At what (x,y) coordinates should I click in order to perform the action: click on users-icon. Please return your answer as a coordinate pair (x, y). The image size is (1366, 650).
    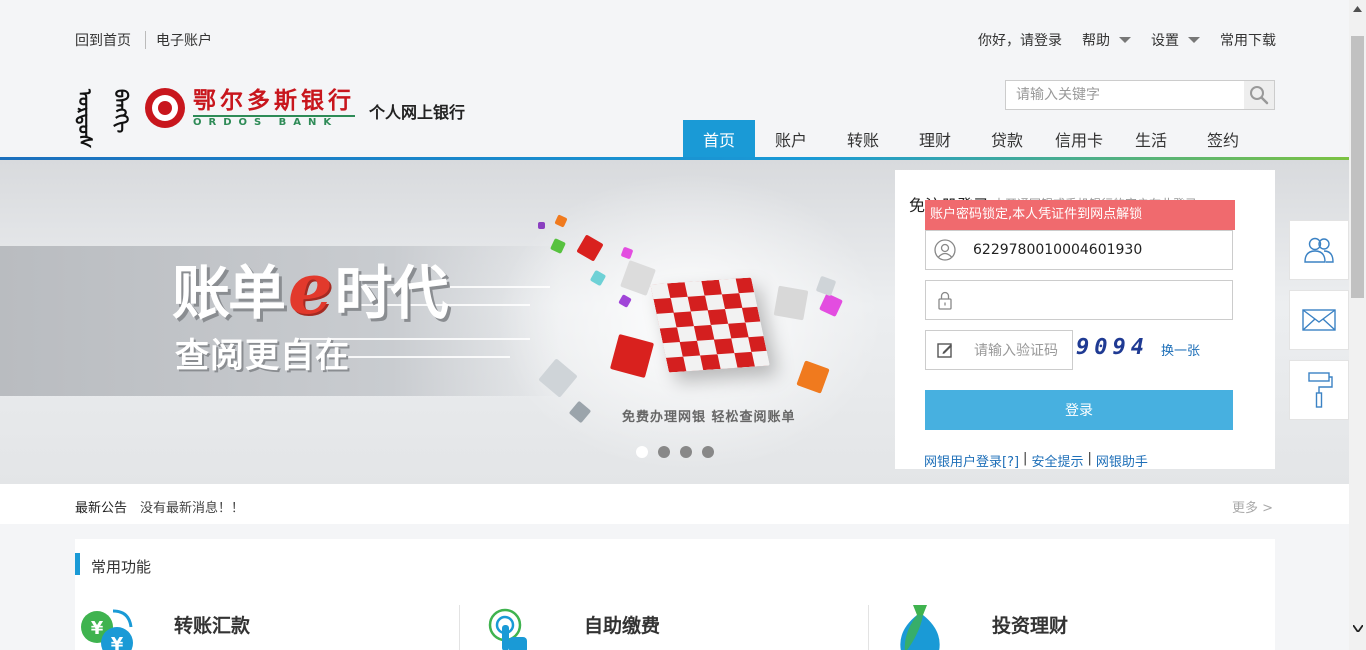
    Looking at the image, I should click on (1319, 250).